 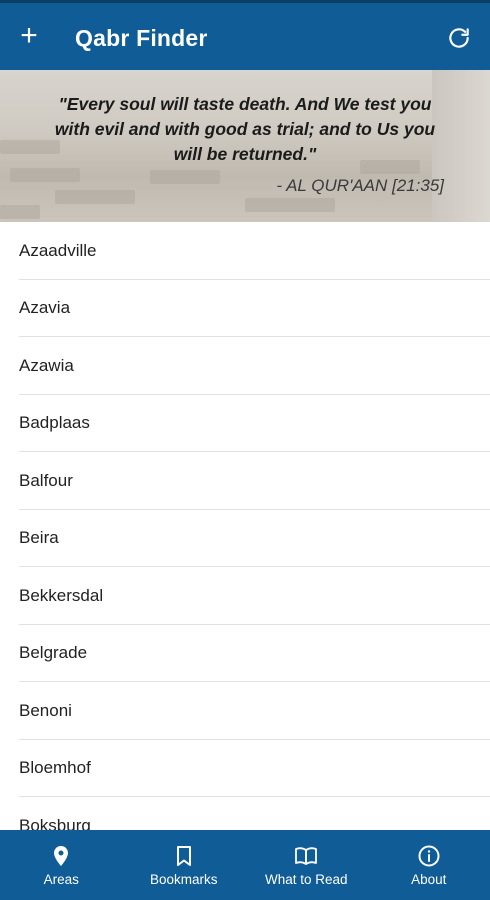 What do you see at coordinates (183, 879) in the screenshot?
I see `nav-bookmarks-label: Bookmarks` at bounding box center [183, 879].